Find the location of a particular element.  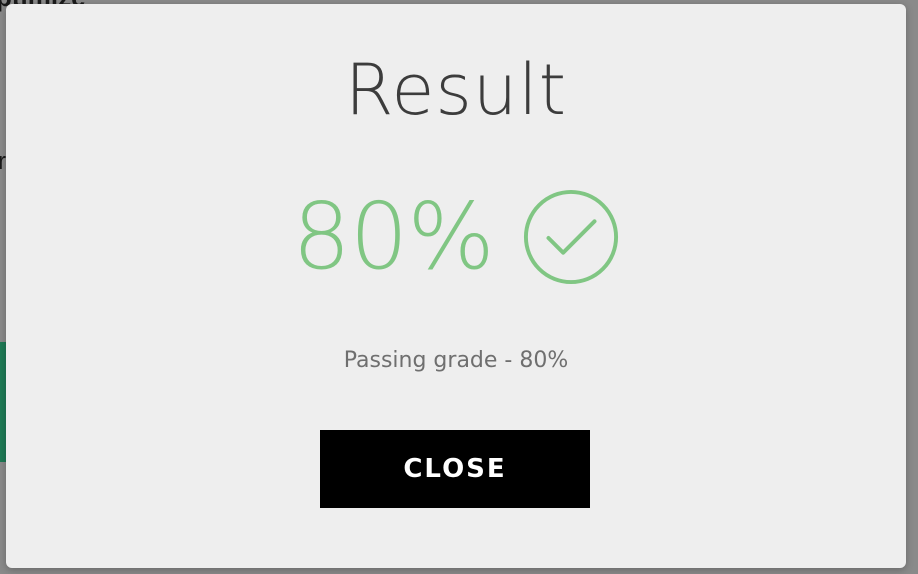

score-value: 80% is located at coordinates (393, 236).